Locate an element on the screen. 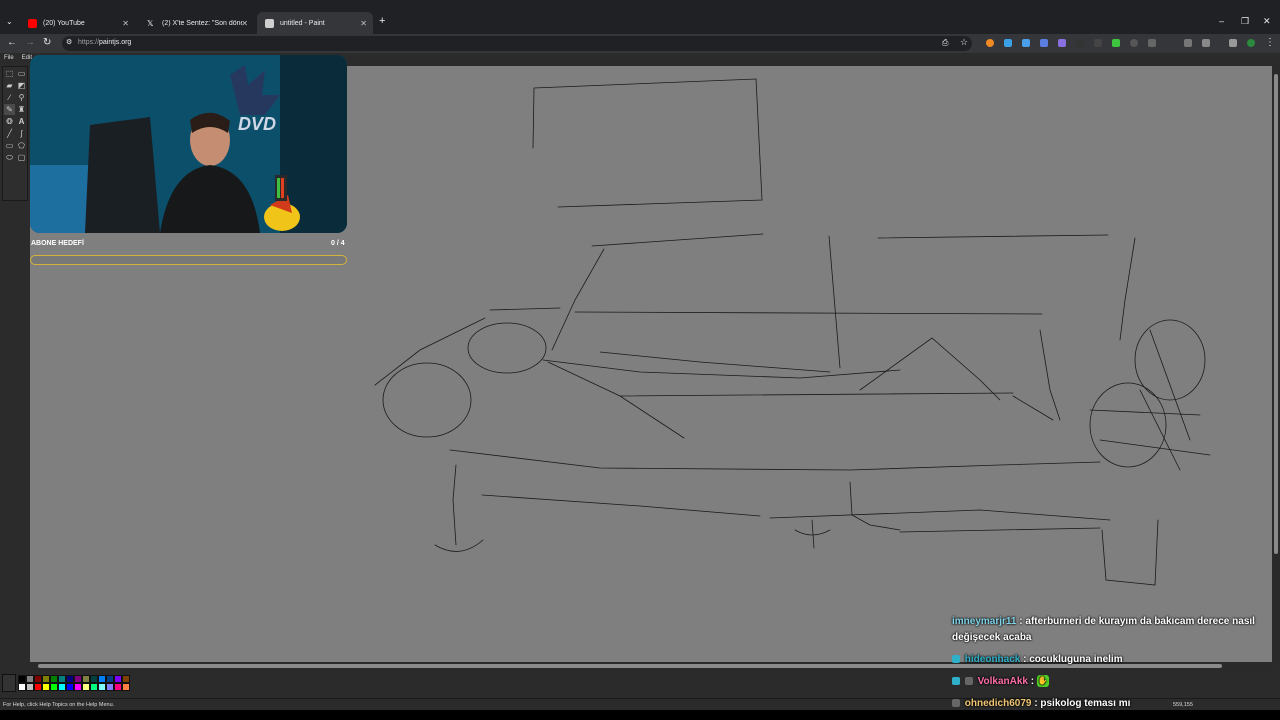  vertical-scrollbar is located at coordinates (1276, 366).